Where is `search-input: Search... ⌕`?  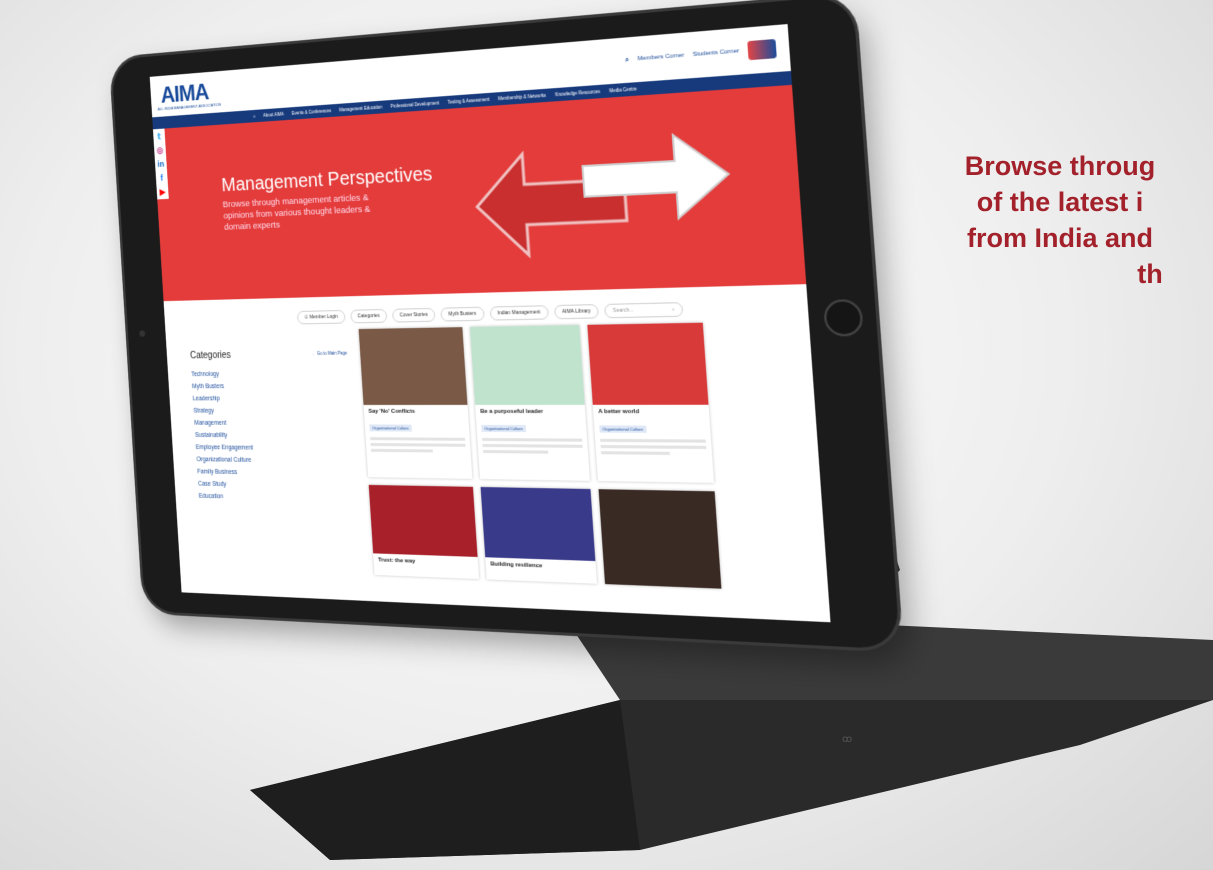
search-input: Search... ⌕ is located at coordinates (643, 310).